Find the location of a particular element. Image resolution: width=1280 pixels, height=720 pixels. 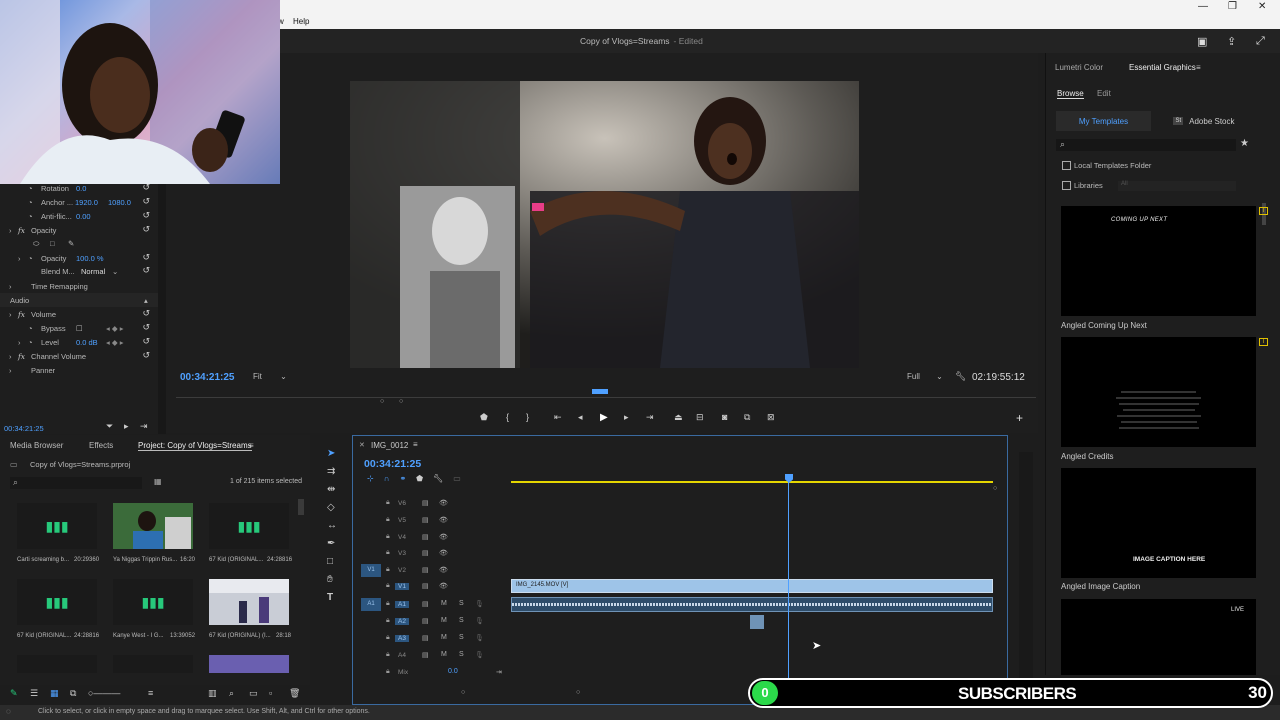

source-patch-a1: A1 is located at coordinates (371, 604).